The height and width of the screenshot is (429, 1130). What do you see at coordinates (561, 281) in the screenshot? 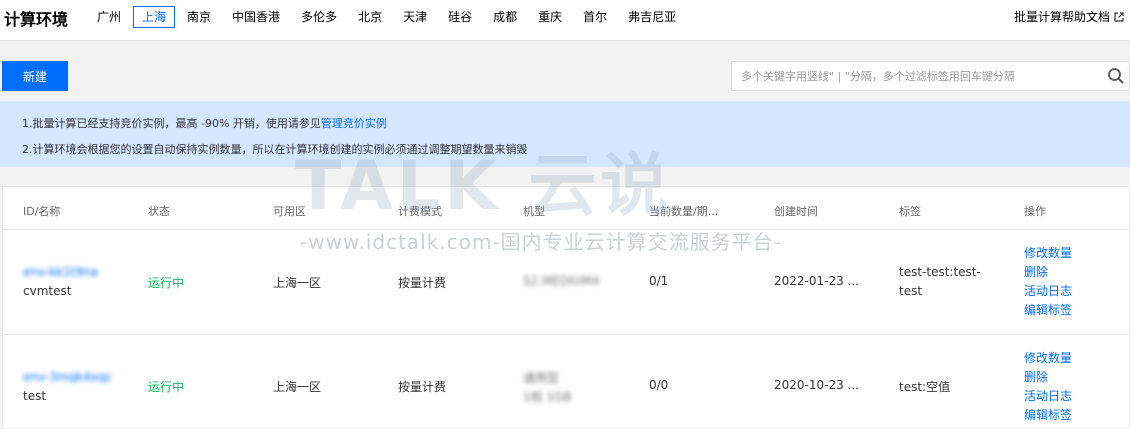
I see `model-cell: S2.MEDIUM4` at bounding box center [561, 281].